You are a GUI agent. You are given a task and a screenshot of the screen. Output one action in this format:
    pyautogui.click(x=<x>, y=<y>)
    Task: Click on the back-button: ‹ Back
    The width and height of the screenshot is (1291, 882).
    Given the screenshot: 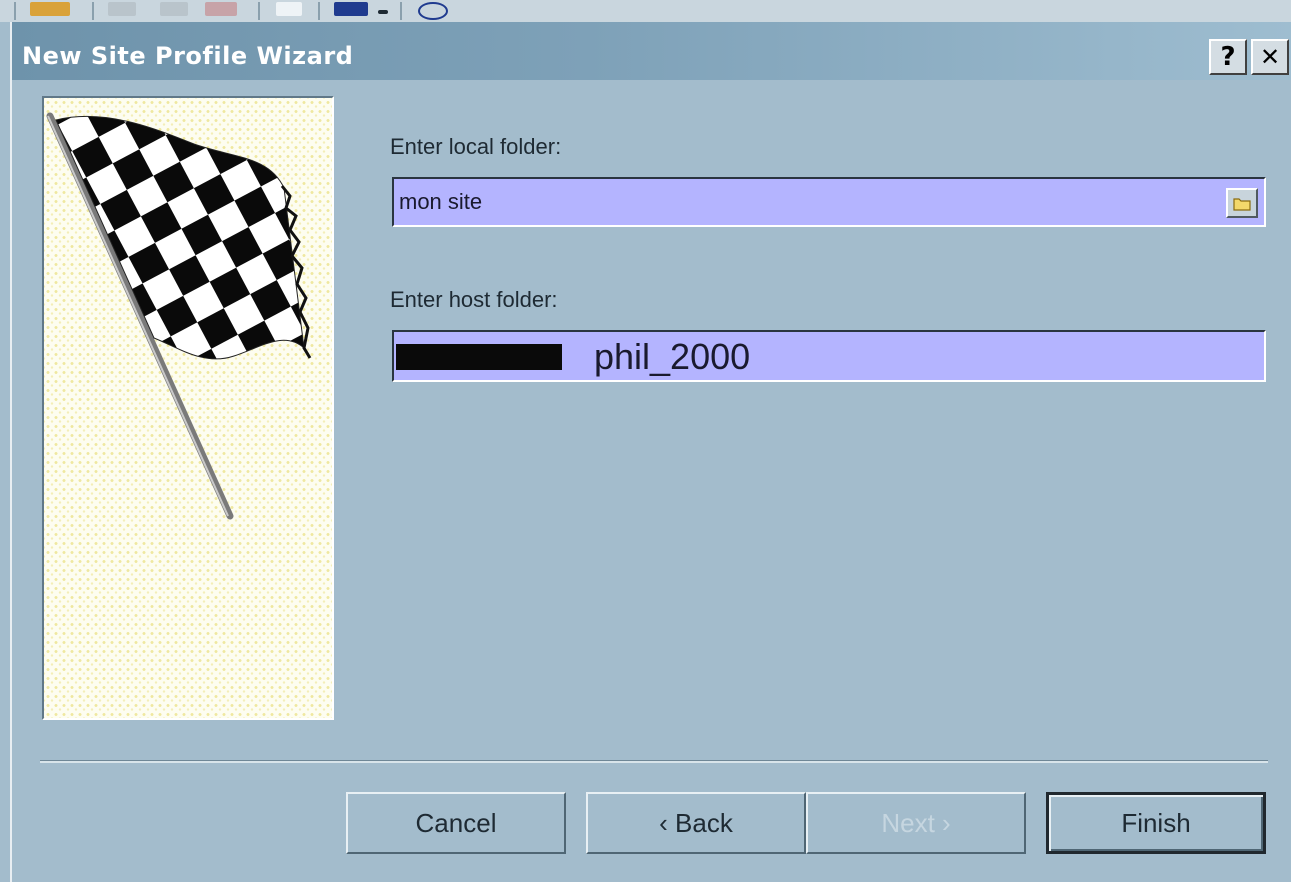 What is the action you would take?
    pyautogui.click(x=696, y=823)
    